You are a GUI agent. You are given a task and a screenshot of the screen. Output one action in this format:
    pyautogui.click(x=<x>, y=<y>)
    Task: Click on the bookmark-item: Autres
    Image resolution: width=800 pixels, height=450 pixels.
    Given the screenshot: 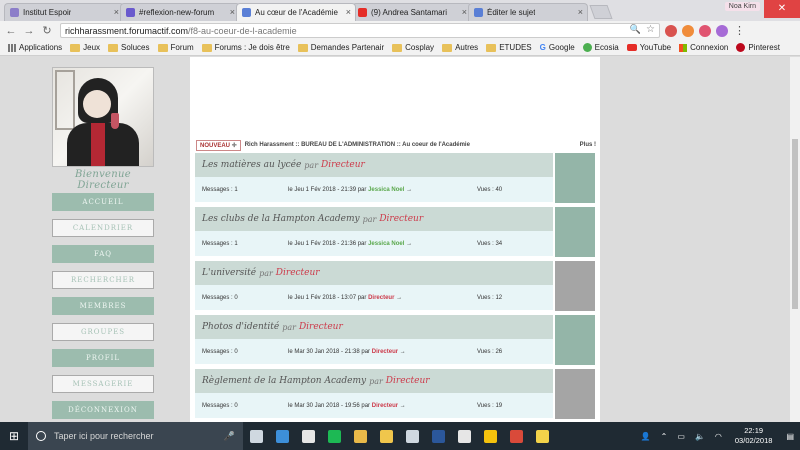 What is the action you would take?
    pyautogui.click(x=460, y=47)
    